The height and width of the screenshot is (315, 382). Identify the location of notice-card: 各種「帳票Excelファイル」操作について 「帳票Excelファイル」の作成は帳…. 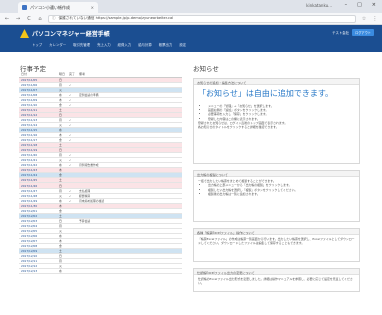
(276, 245).